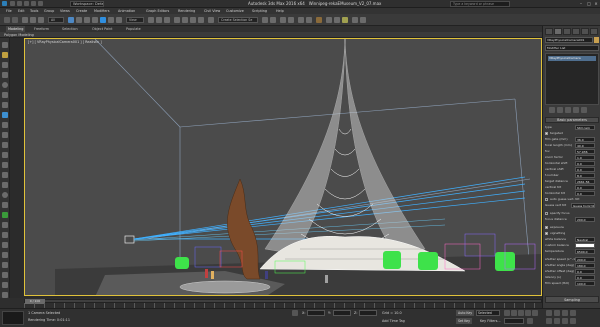 The width and height of the screenshot is (600, 327). Describe the element at coordinates (345, 20) in the screenshot. I see `render-production-icon` at that location.